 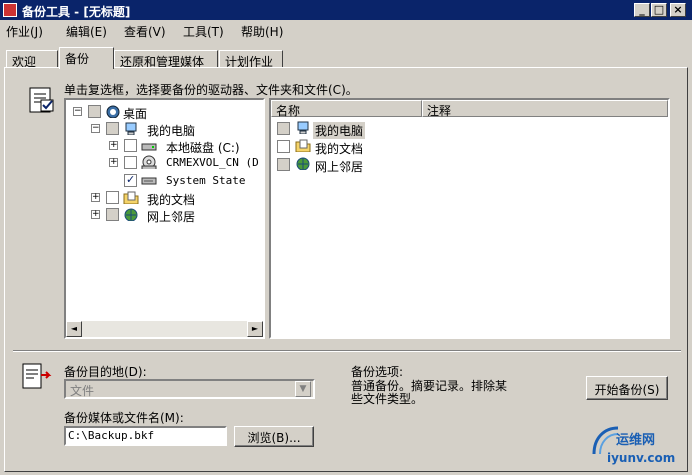 I want to click on tree-checkbox-cdrom, so click(x=130, y=162).